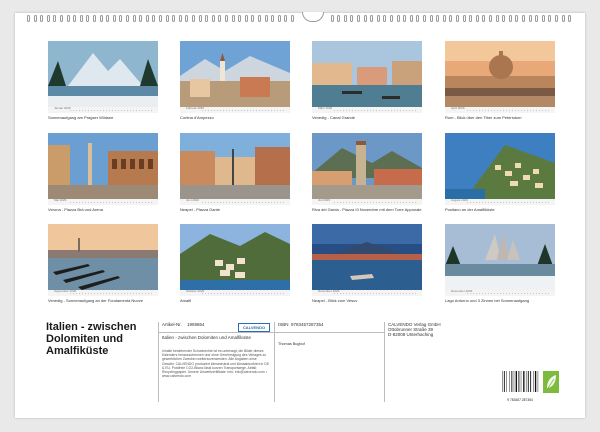 Image resolution: width=600 pixels, height=432 pixels. Describe the element at coordinates (500, 201) in the screenshot. I see `month-strip: August 2026` at that location.